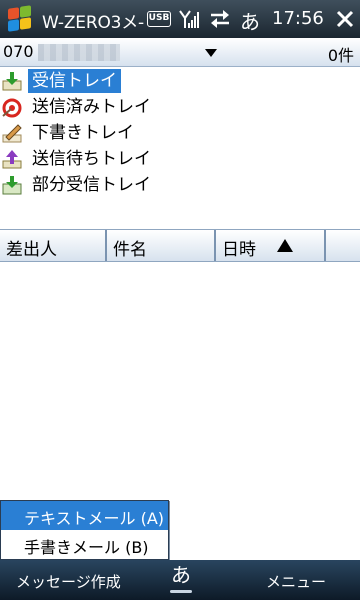  Describe the element at coordinates (68, 581) in the screenshot. I see `softkey-new-message: メッセージ作成` at that location.